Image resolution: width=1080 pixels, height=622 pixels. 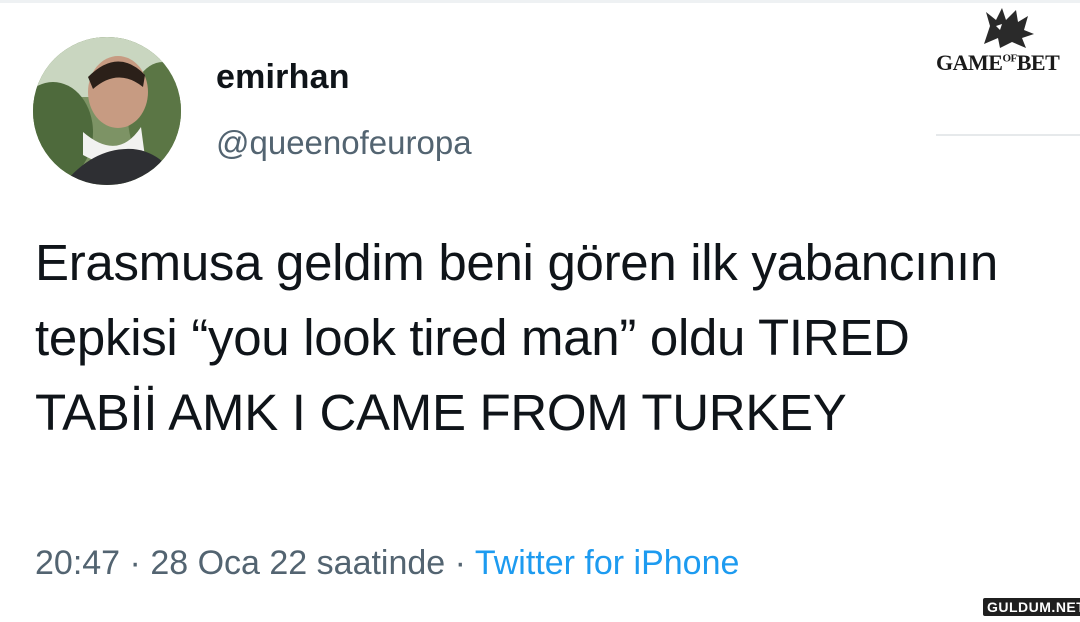 I want to click on top-divider, so click(x=540, y=1).